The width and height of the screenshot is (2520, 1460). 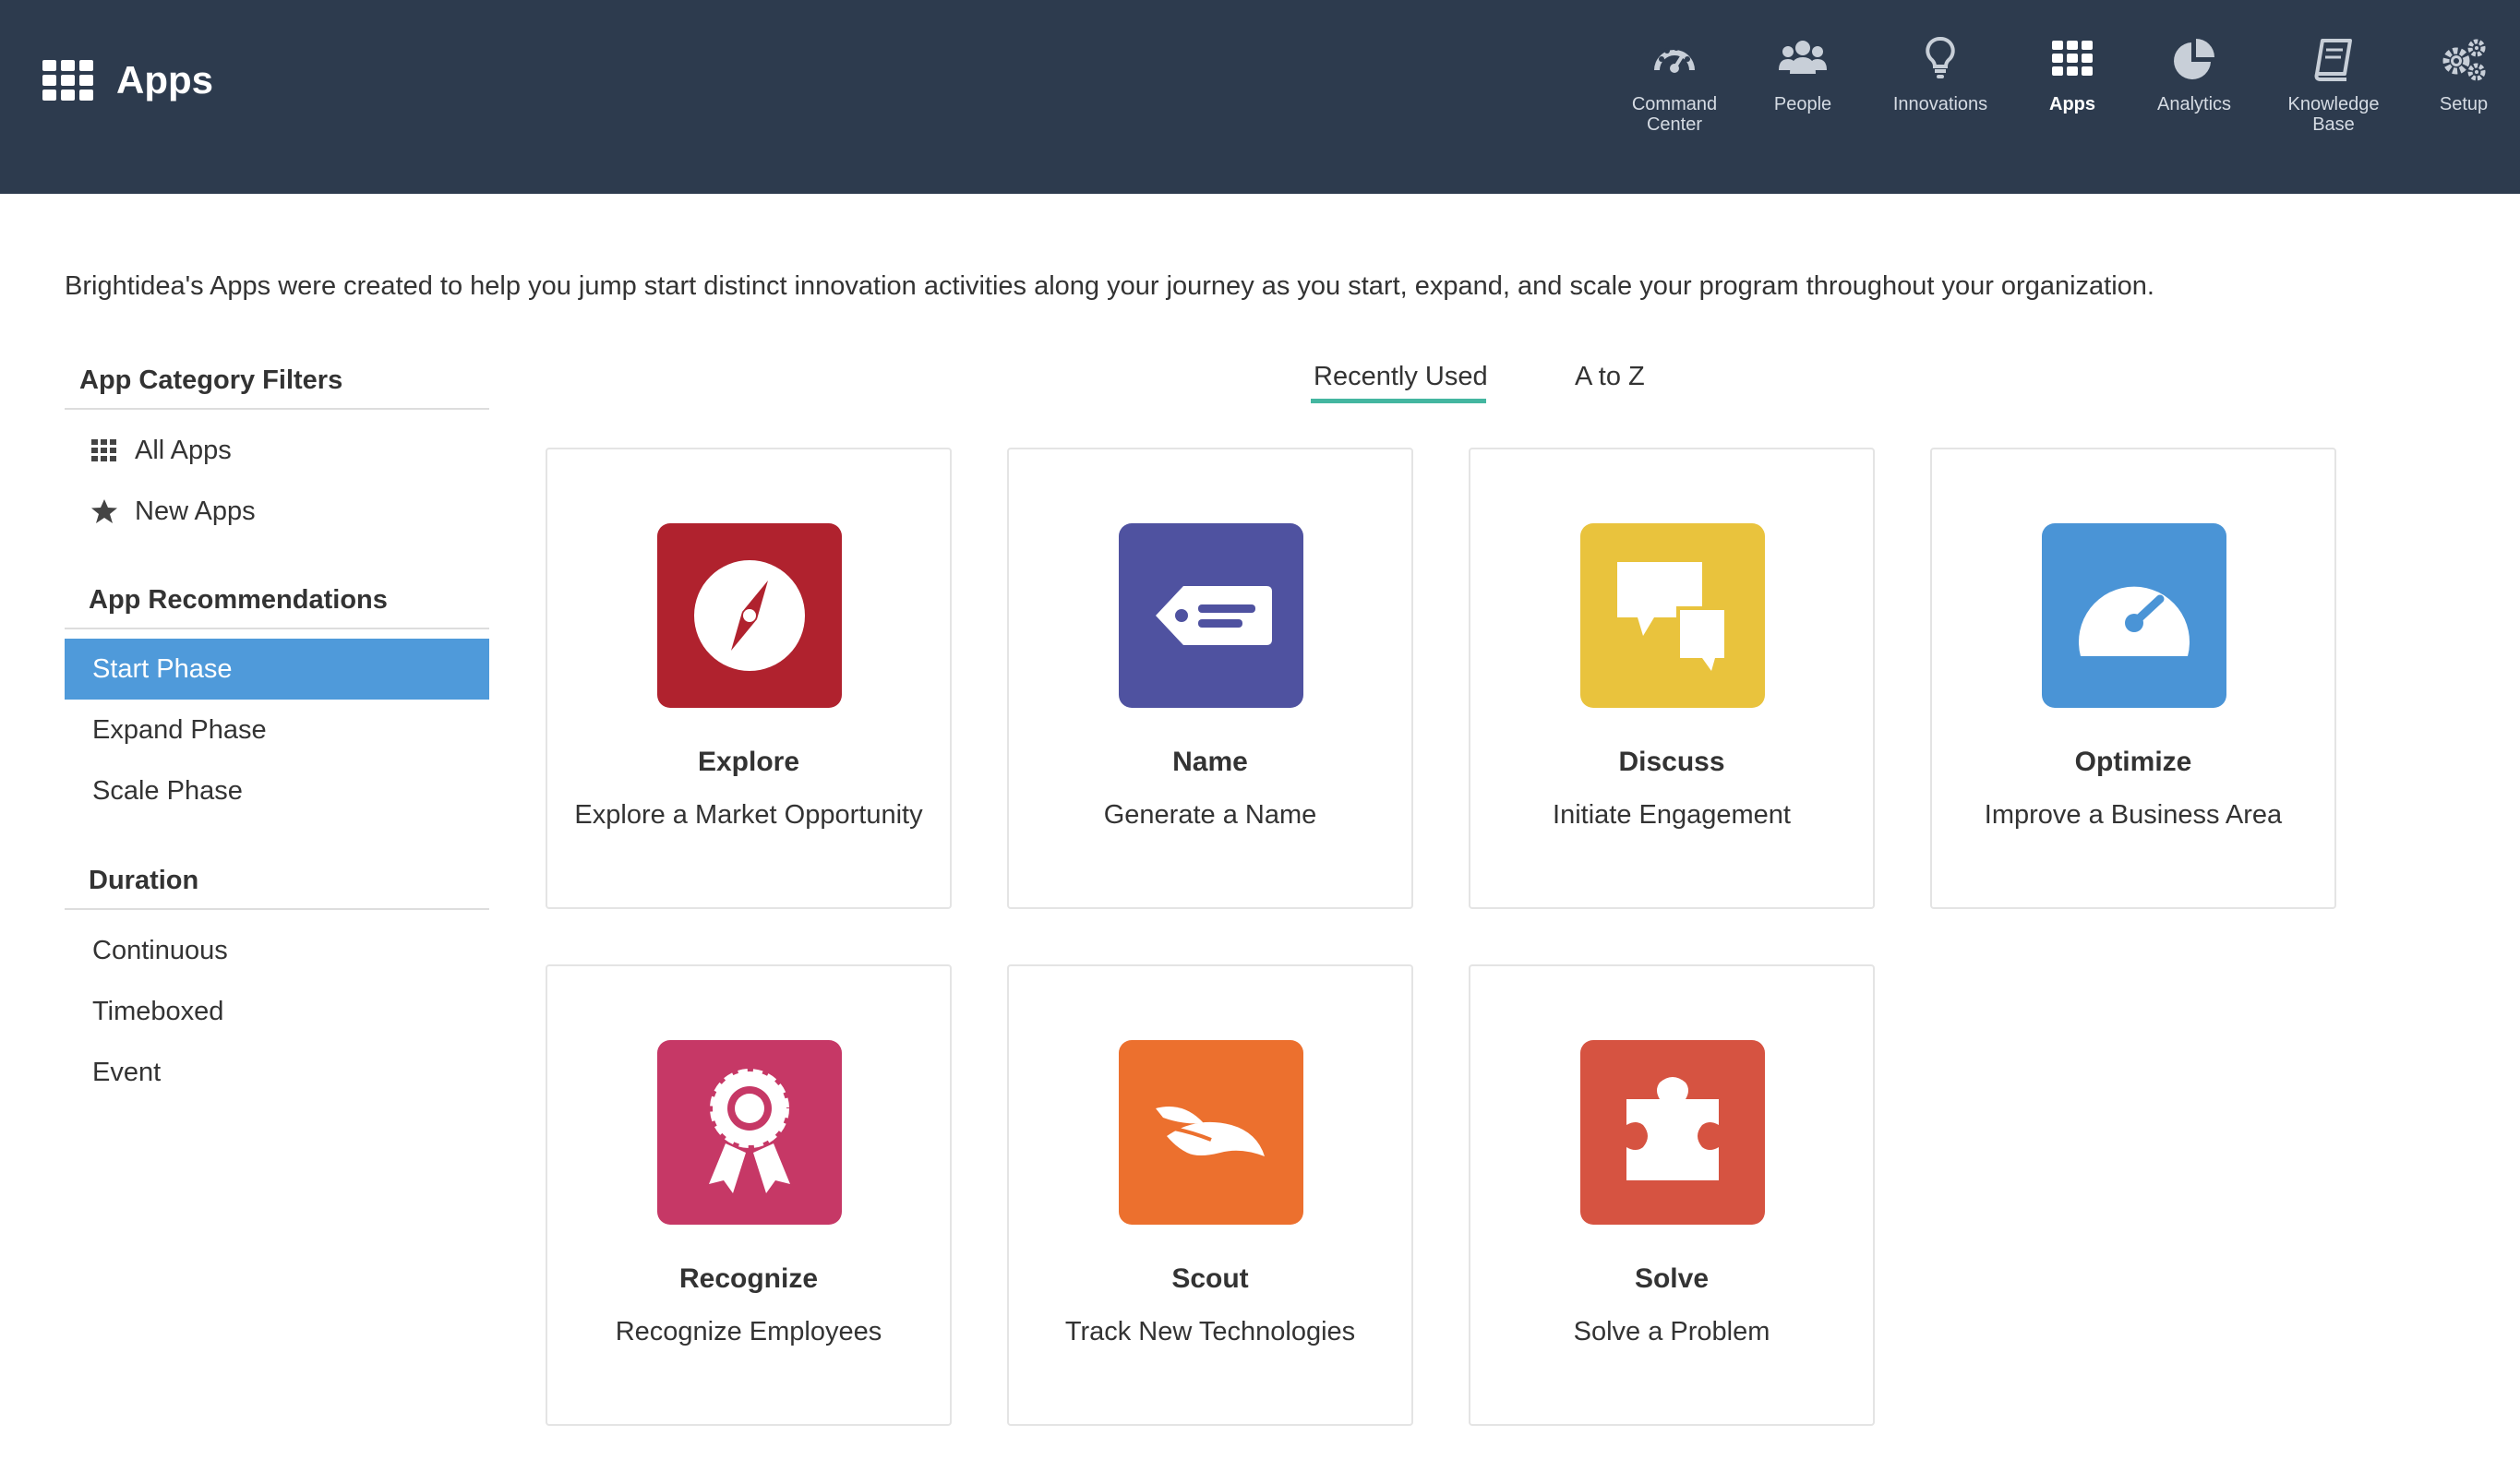 I want to click on app-name: Solve, so click(x=1672, y=1278).